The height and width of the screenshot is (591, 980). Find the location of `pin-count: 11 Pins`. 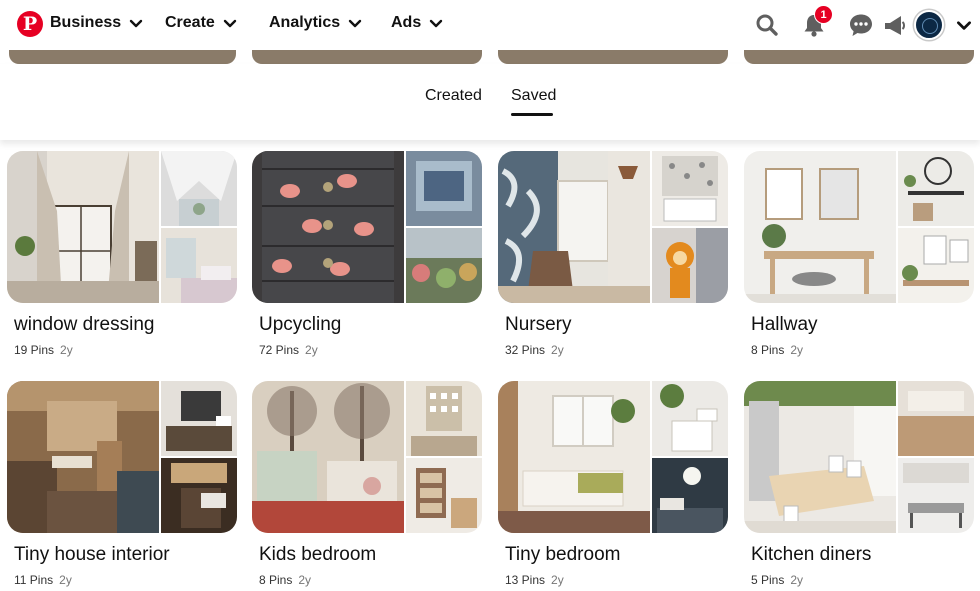

pin-count: 11 Pins is located at coordinates (34, 580).